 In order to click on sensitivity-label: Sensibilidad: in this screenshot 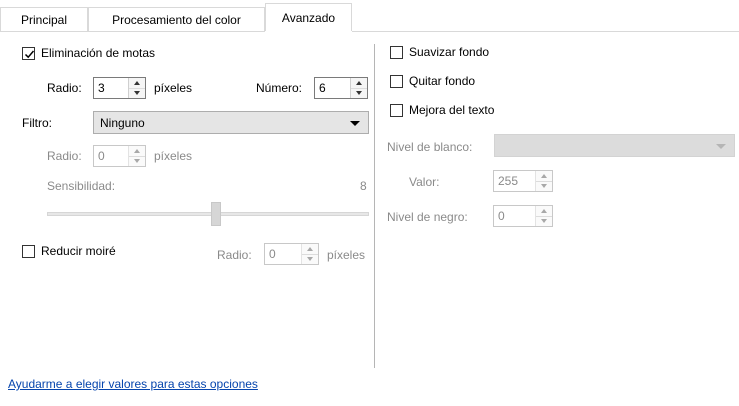, I will do `click(81, 186)`.